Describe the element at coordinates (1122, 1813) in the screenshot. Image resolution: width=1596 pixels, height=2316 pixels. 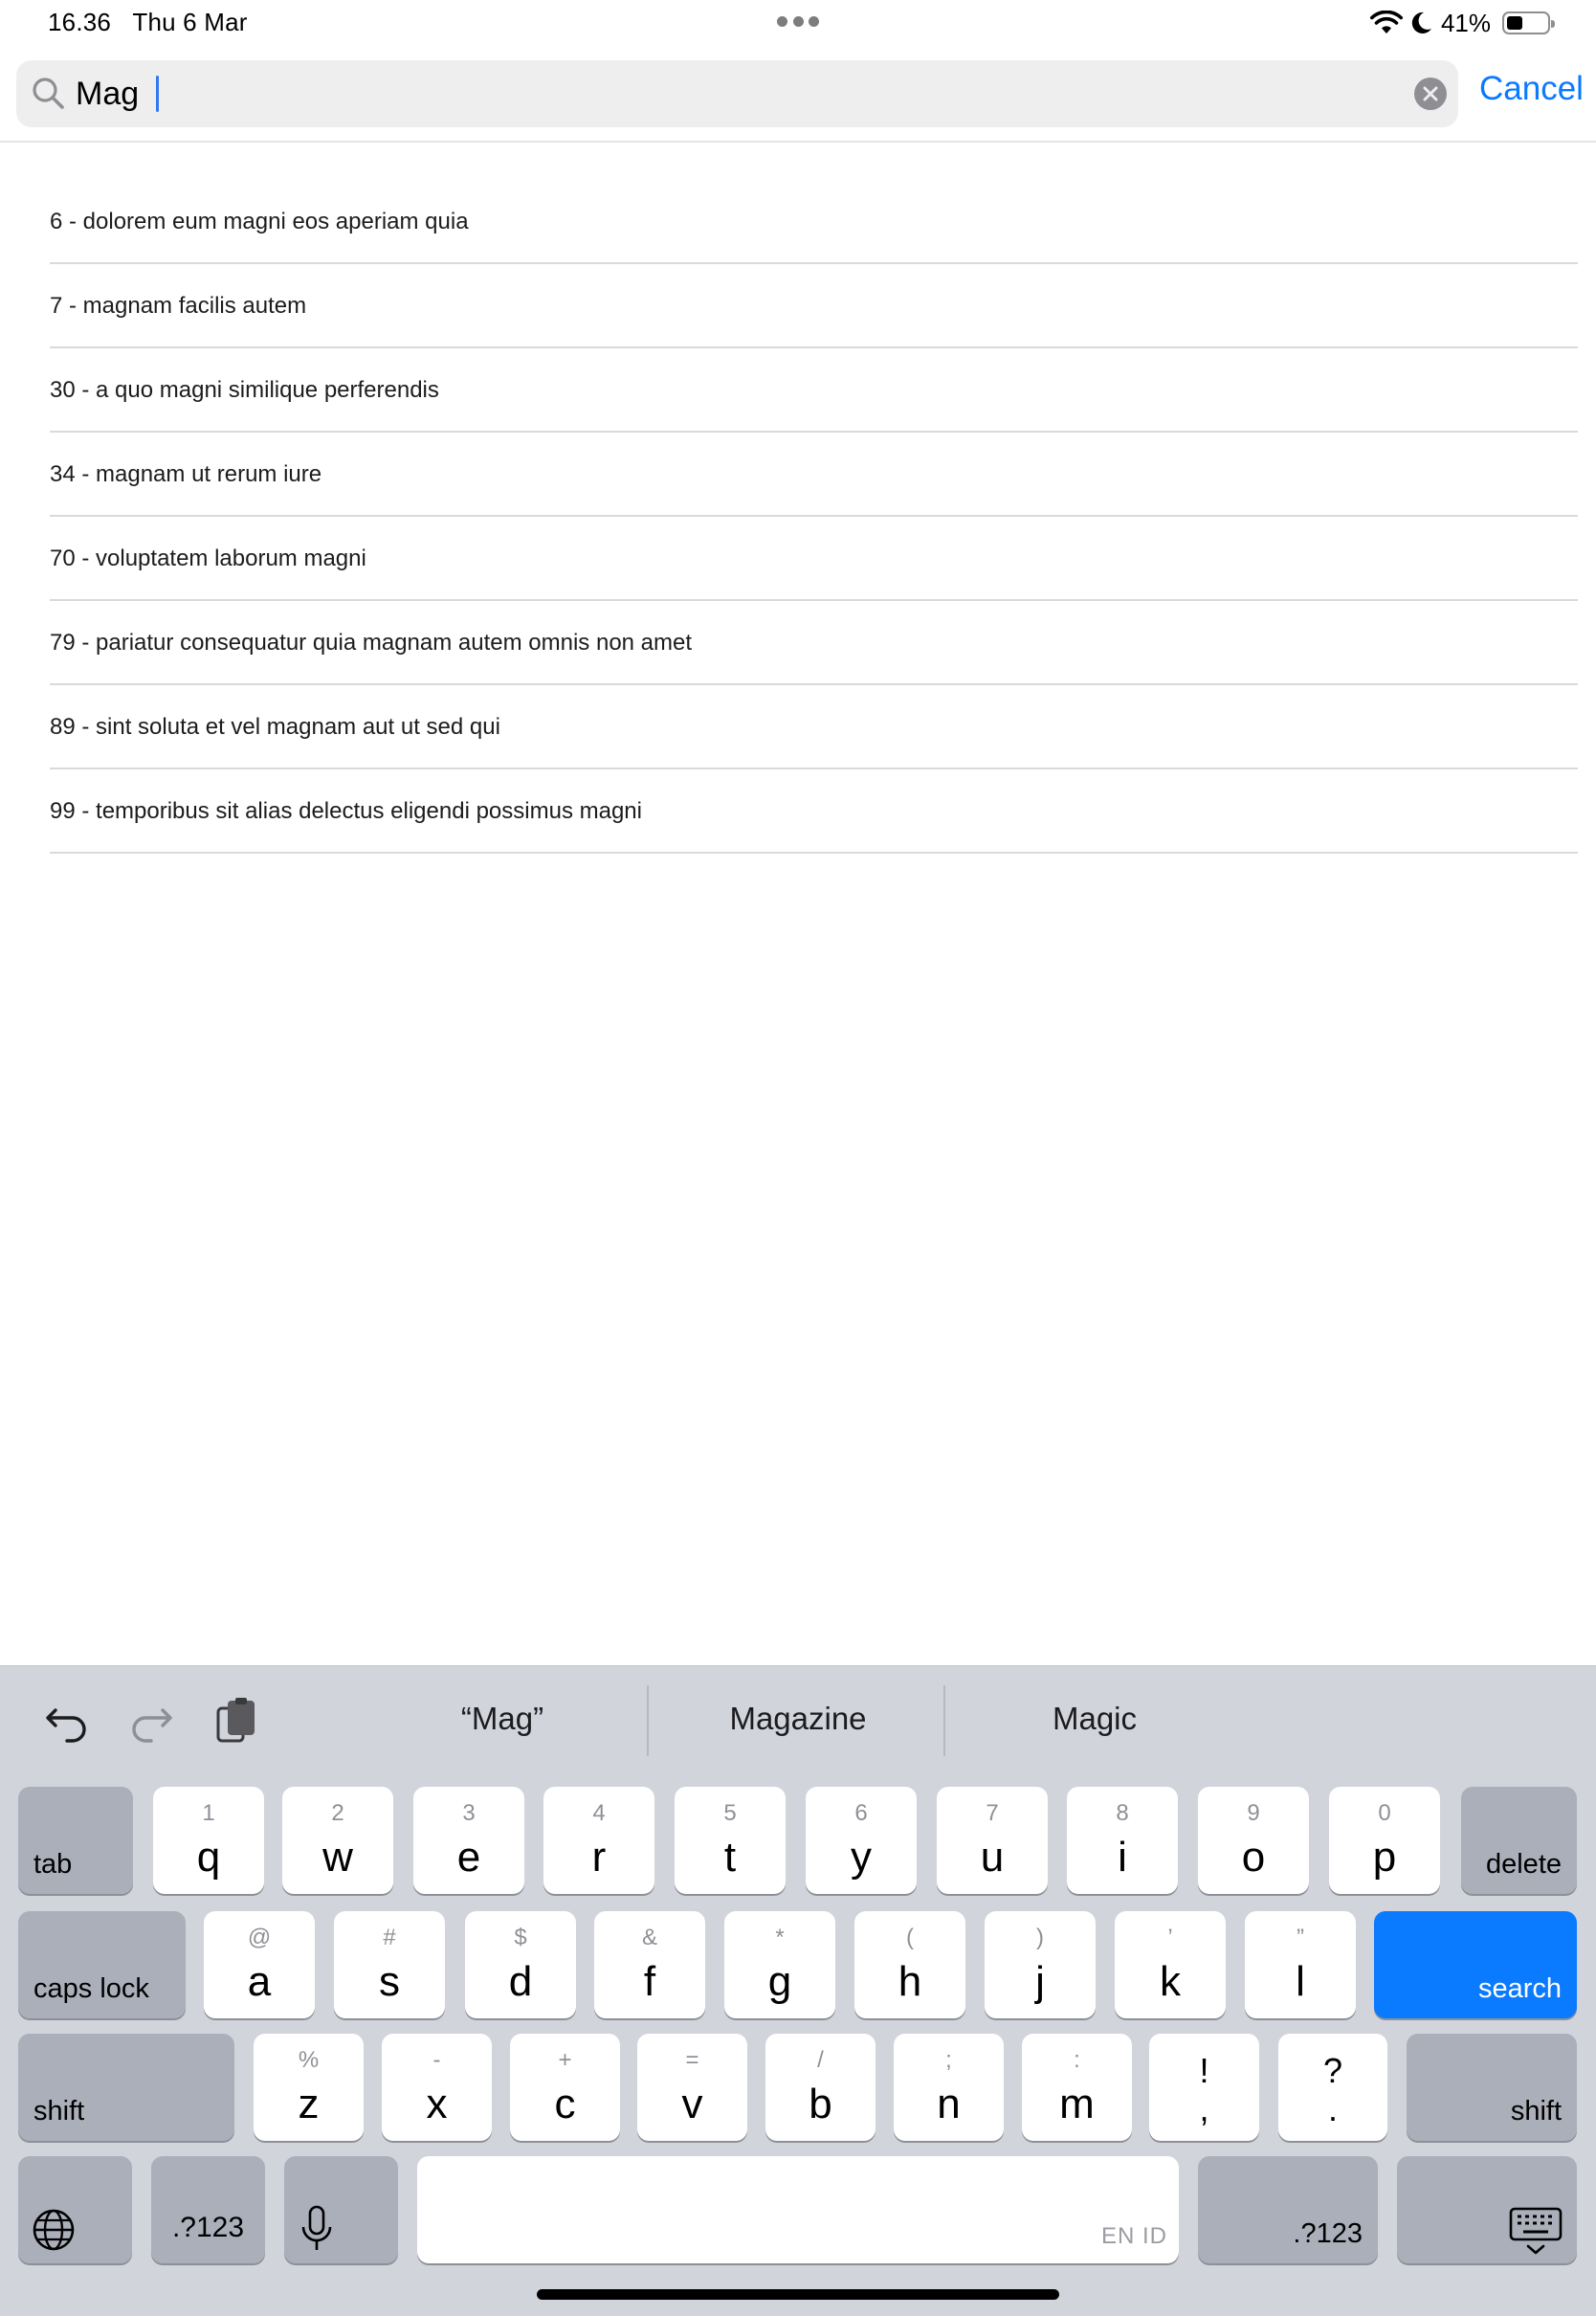
I see `key-alt-char: 8` at that location.